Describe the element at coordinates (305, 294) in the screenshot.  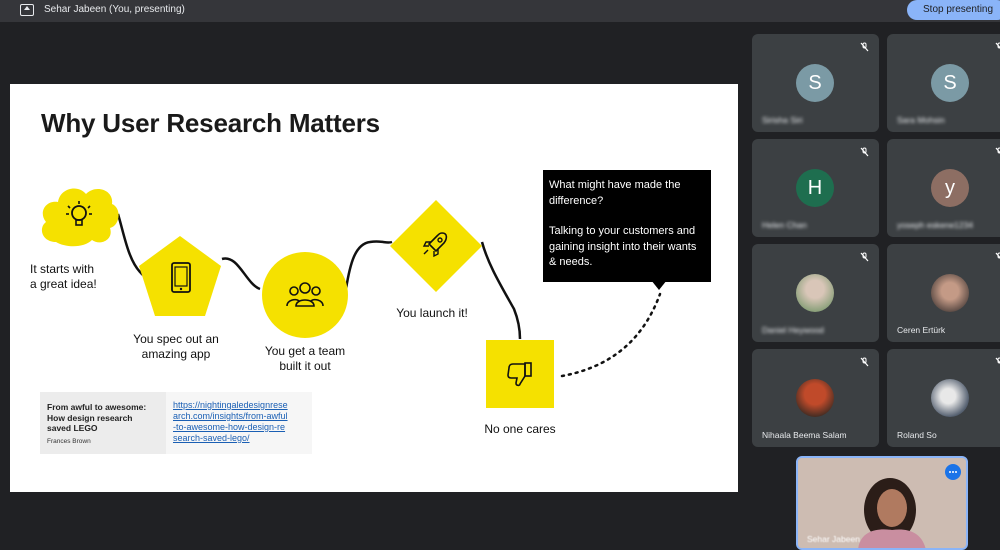
I see `team-icon` at that location.